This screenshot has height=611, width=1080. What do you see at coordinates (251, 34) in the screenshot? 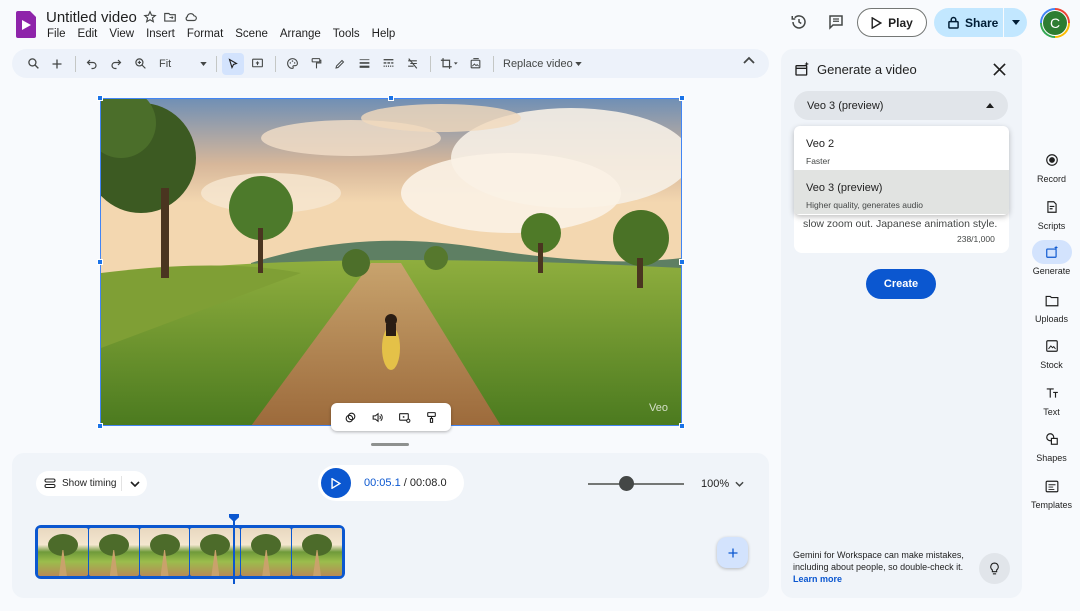
I see `menu-scene: Scene` at bounding box center [251, 34].